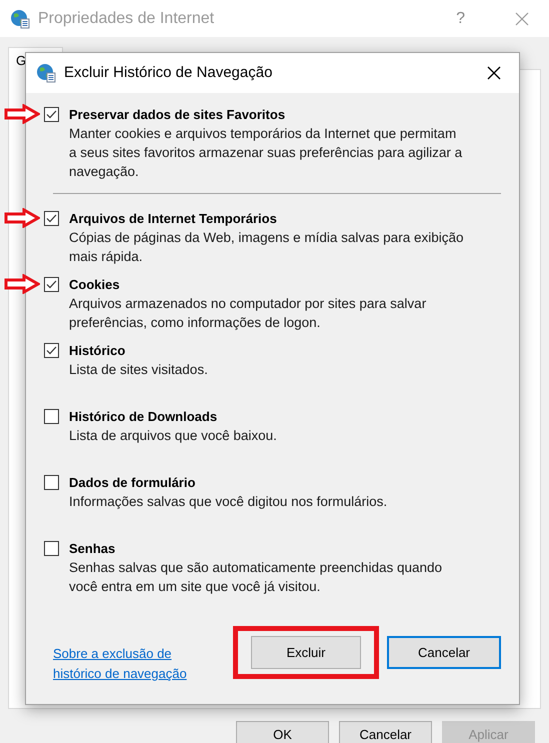 This screenshot has width=549, height=743. I want to click on option-label: Senhas, so click(92, 549).